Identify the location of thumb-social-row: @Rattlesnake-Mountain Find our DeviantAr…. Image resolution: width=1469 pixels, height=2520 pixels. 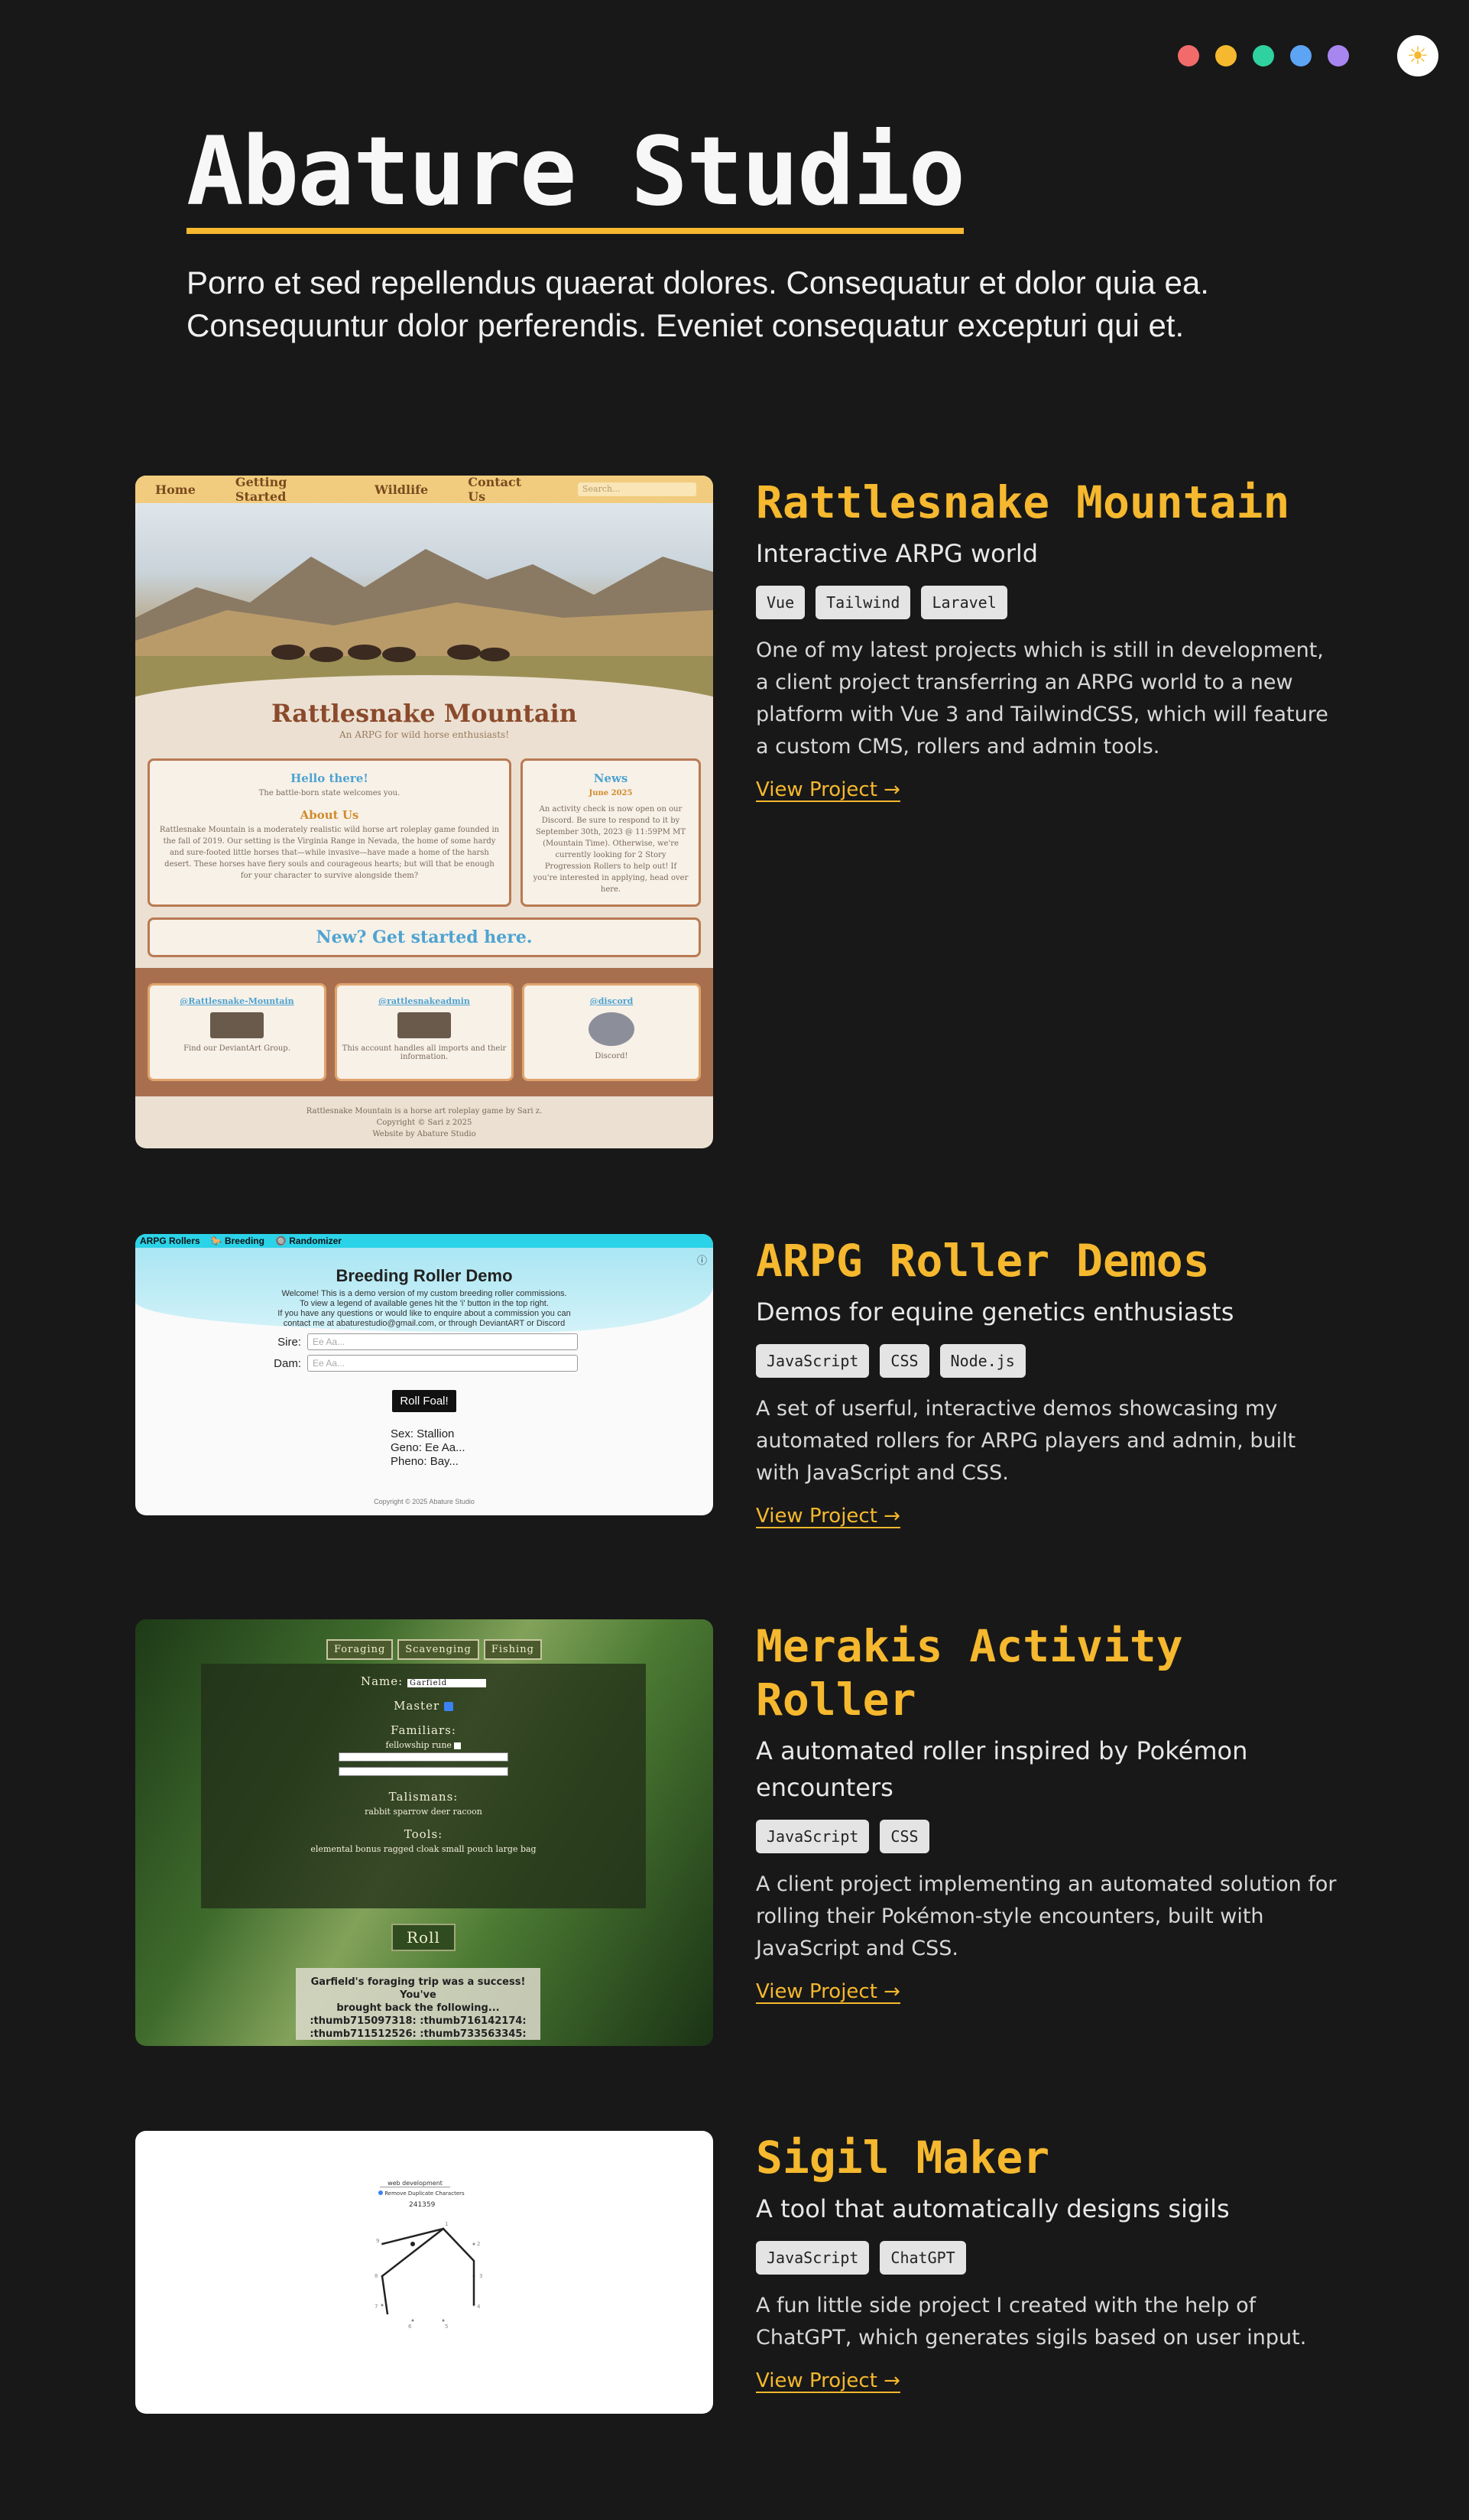
(424, 1032).